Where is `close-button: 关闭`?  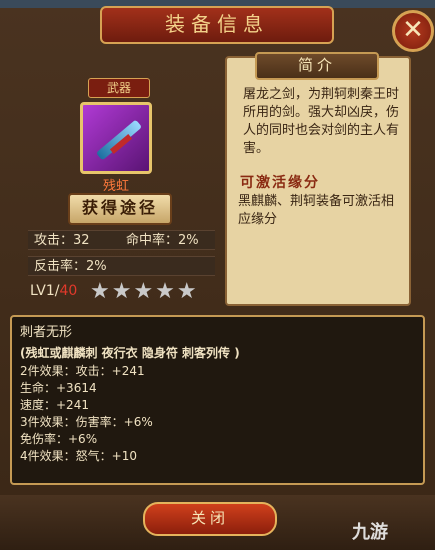
close-button: 关闭 is located at coordinates (210, 519).